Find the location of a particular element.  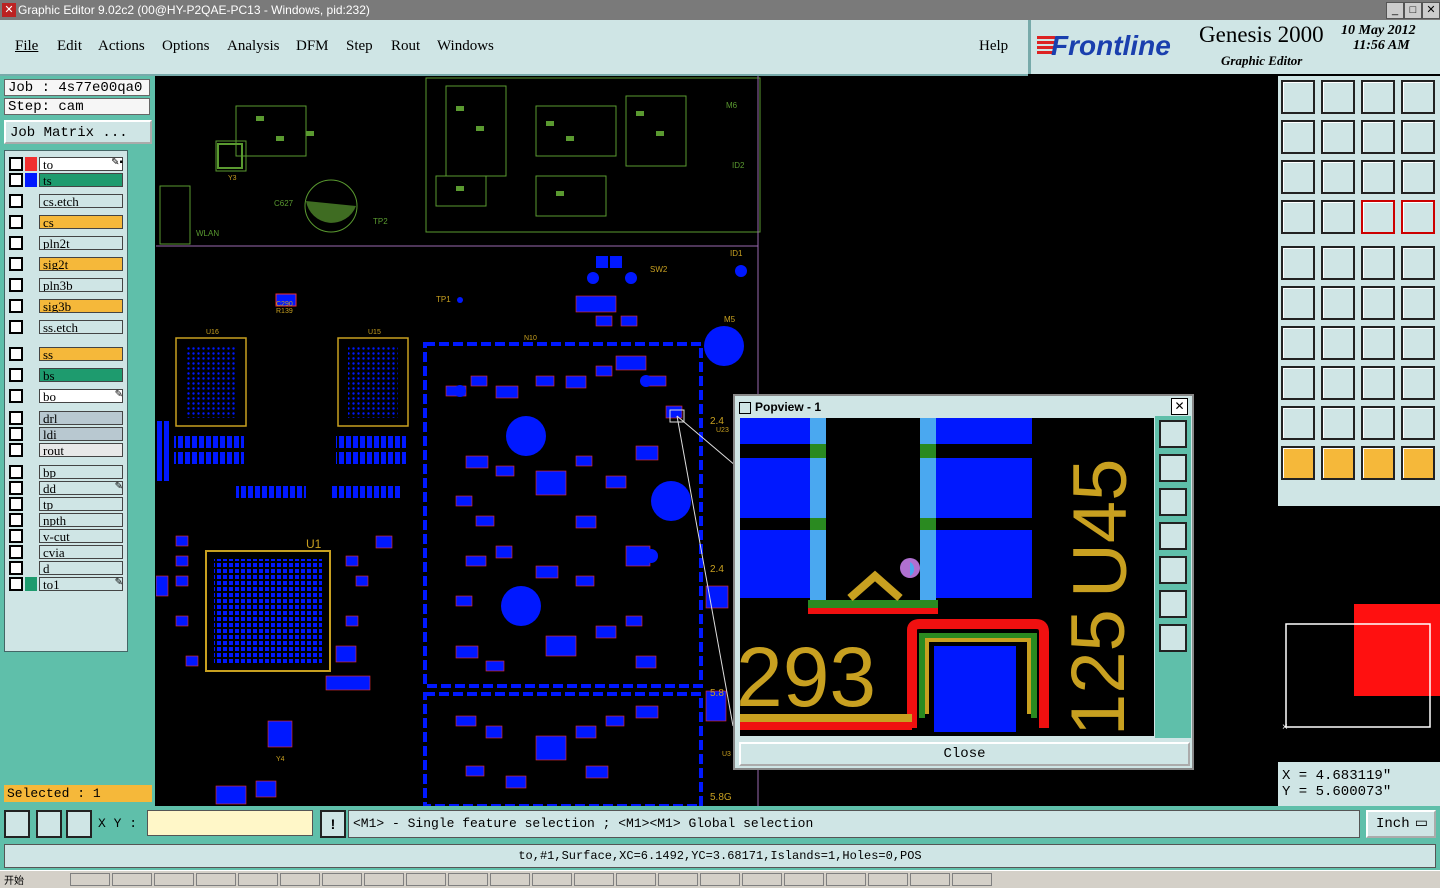

menu-options: Options is located at coordinates (186, 46).